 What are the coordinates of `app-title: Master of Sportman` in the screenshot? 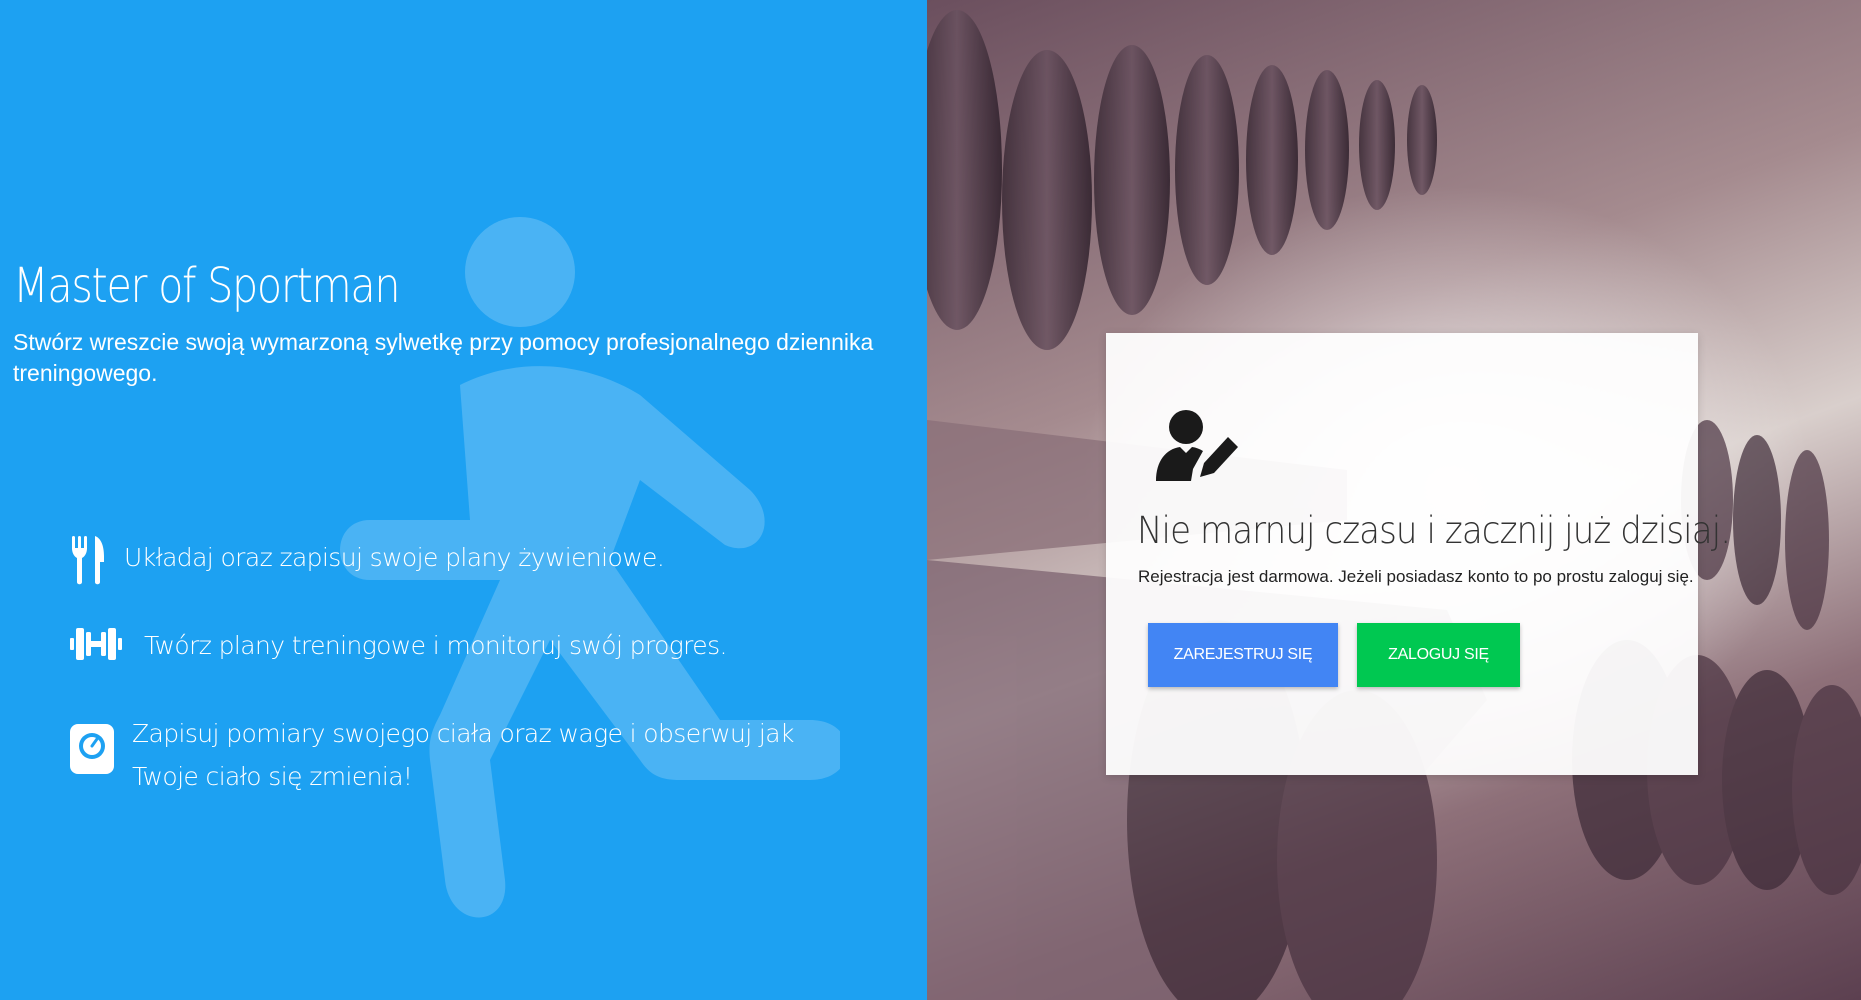 It's located at (207, 286).